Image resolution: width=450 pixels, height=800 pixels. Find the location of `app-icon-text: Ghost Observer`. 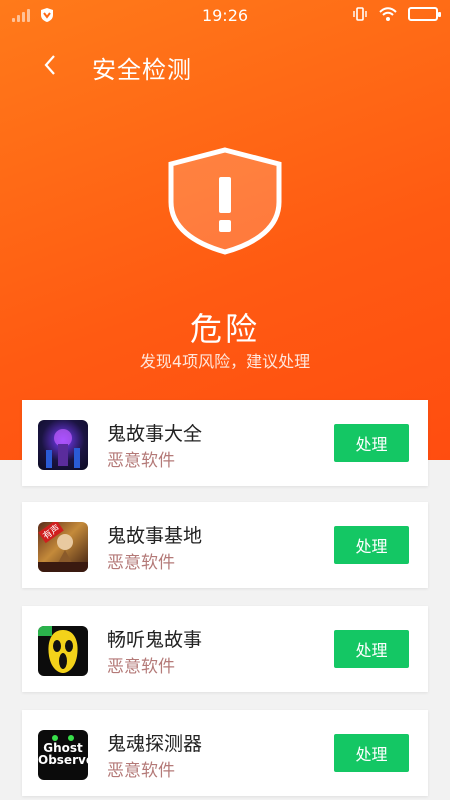

app-icon-text: Ghost Observer is located at coordinates (63, 754).